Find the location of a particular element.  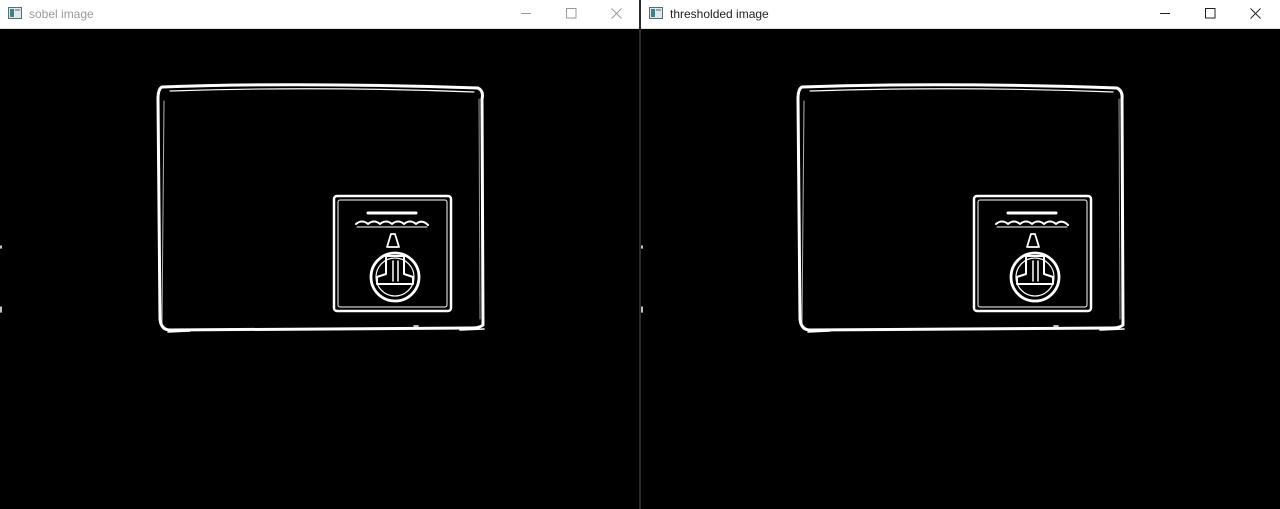

title-bar: sobel image is located at coordinates (319, 14).